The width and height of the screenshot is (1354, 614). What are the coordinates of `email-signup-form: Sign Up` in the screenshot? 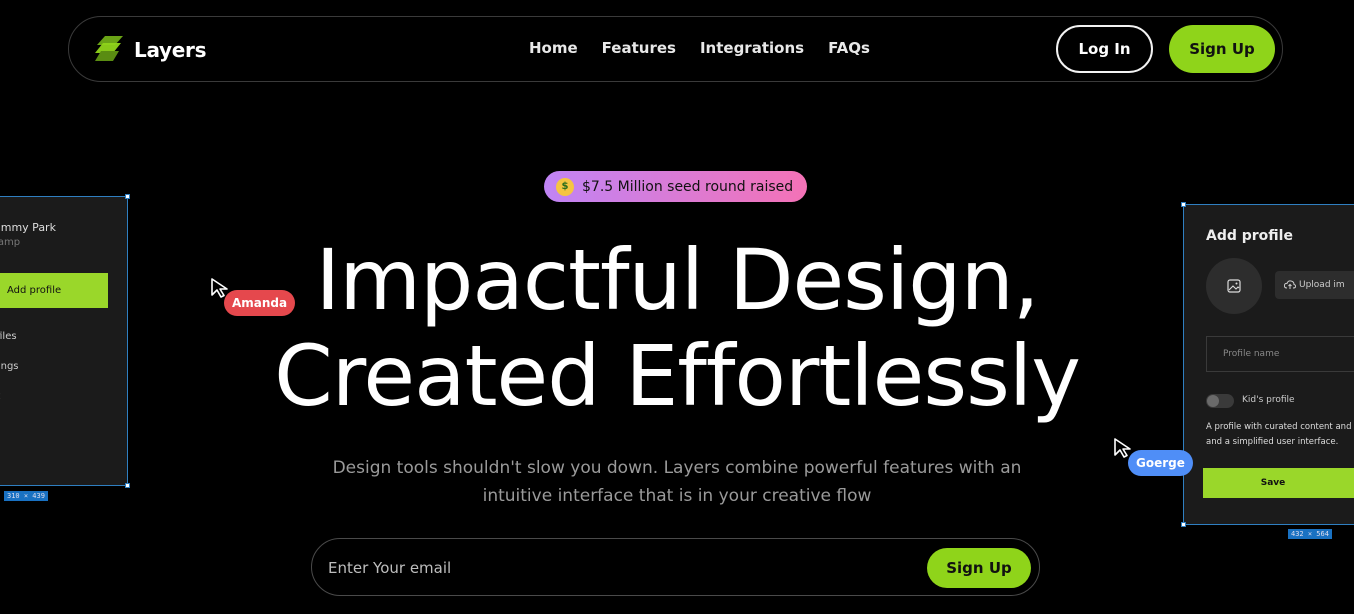 It's located at (675, 567).